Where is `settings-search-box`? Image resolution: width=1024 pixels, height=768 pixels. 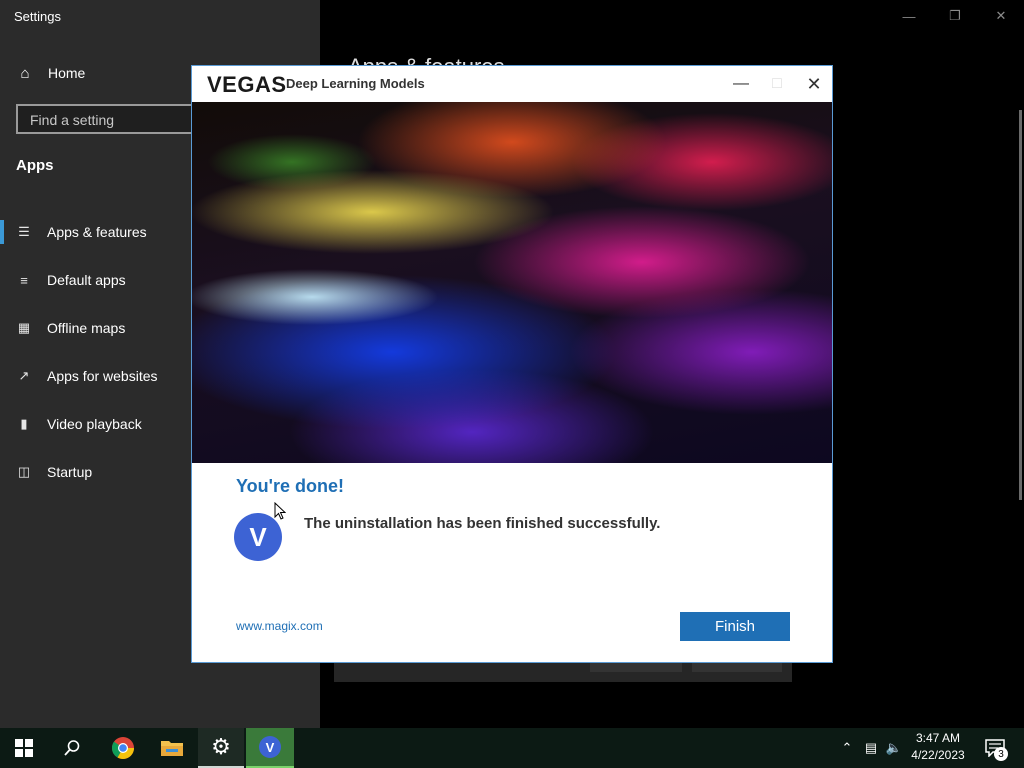 settings-search-box is located at coordinates (116, 119).